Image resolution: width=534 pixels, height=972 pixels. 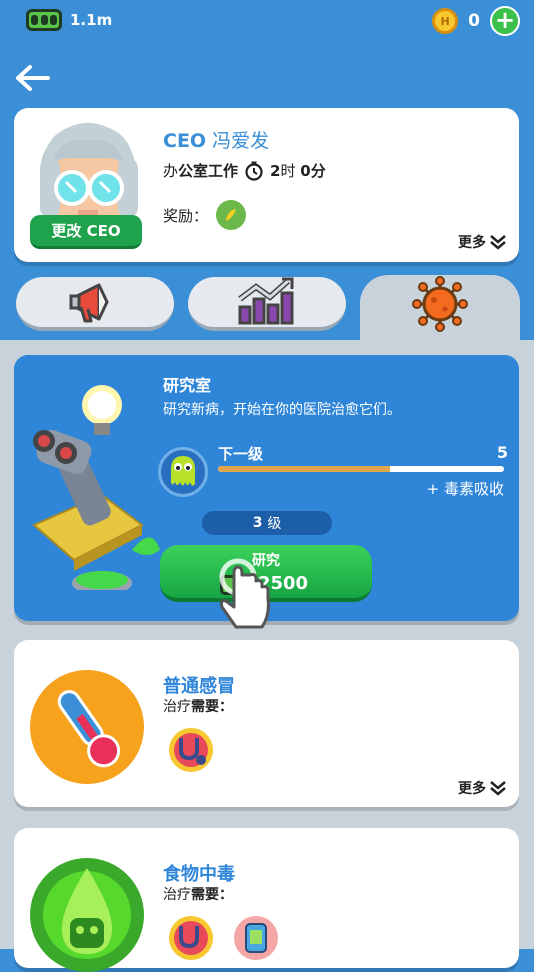 I want to click on next-level-progress, so click(x=361, y=469).